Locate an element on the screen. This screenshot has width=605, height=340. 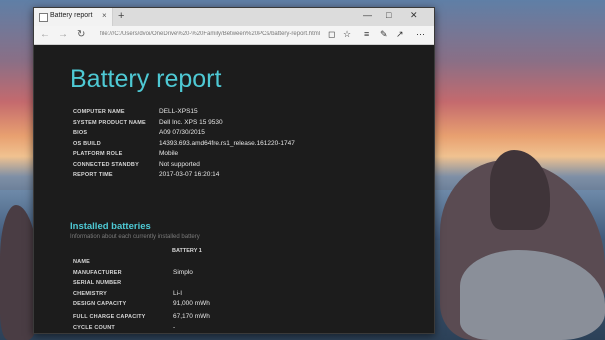
title-bar: Battery report × + — □ ✕ is located at coordinates (234, 17).